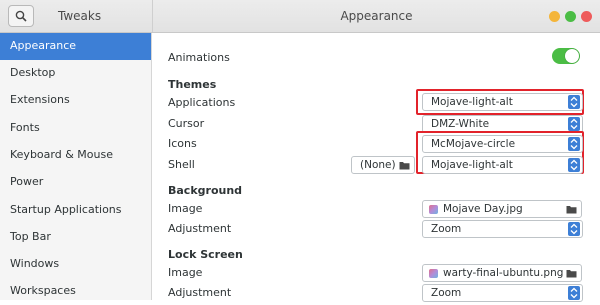  What do you see at coordinates (192, 84) in the screenshot?
I see `themes-heading: Themes` at bounding box center [192, 84].